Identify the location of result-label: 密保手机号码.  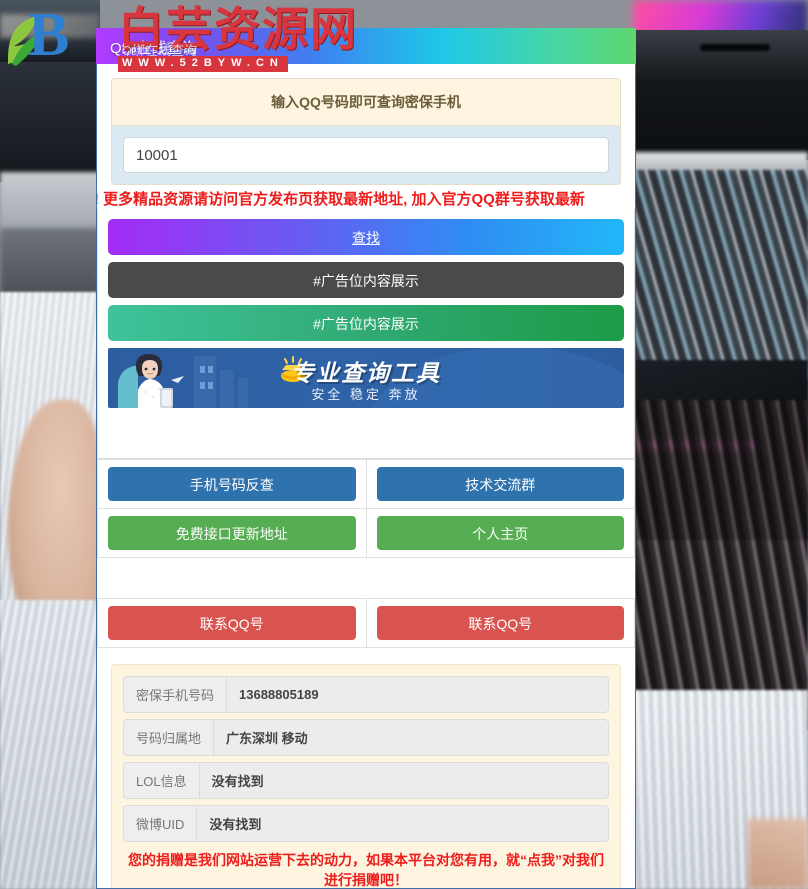
(175, 694).